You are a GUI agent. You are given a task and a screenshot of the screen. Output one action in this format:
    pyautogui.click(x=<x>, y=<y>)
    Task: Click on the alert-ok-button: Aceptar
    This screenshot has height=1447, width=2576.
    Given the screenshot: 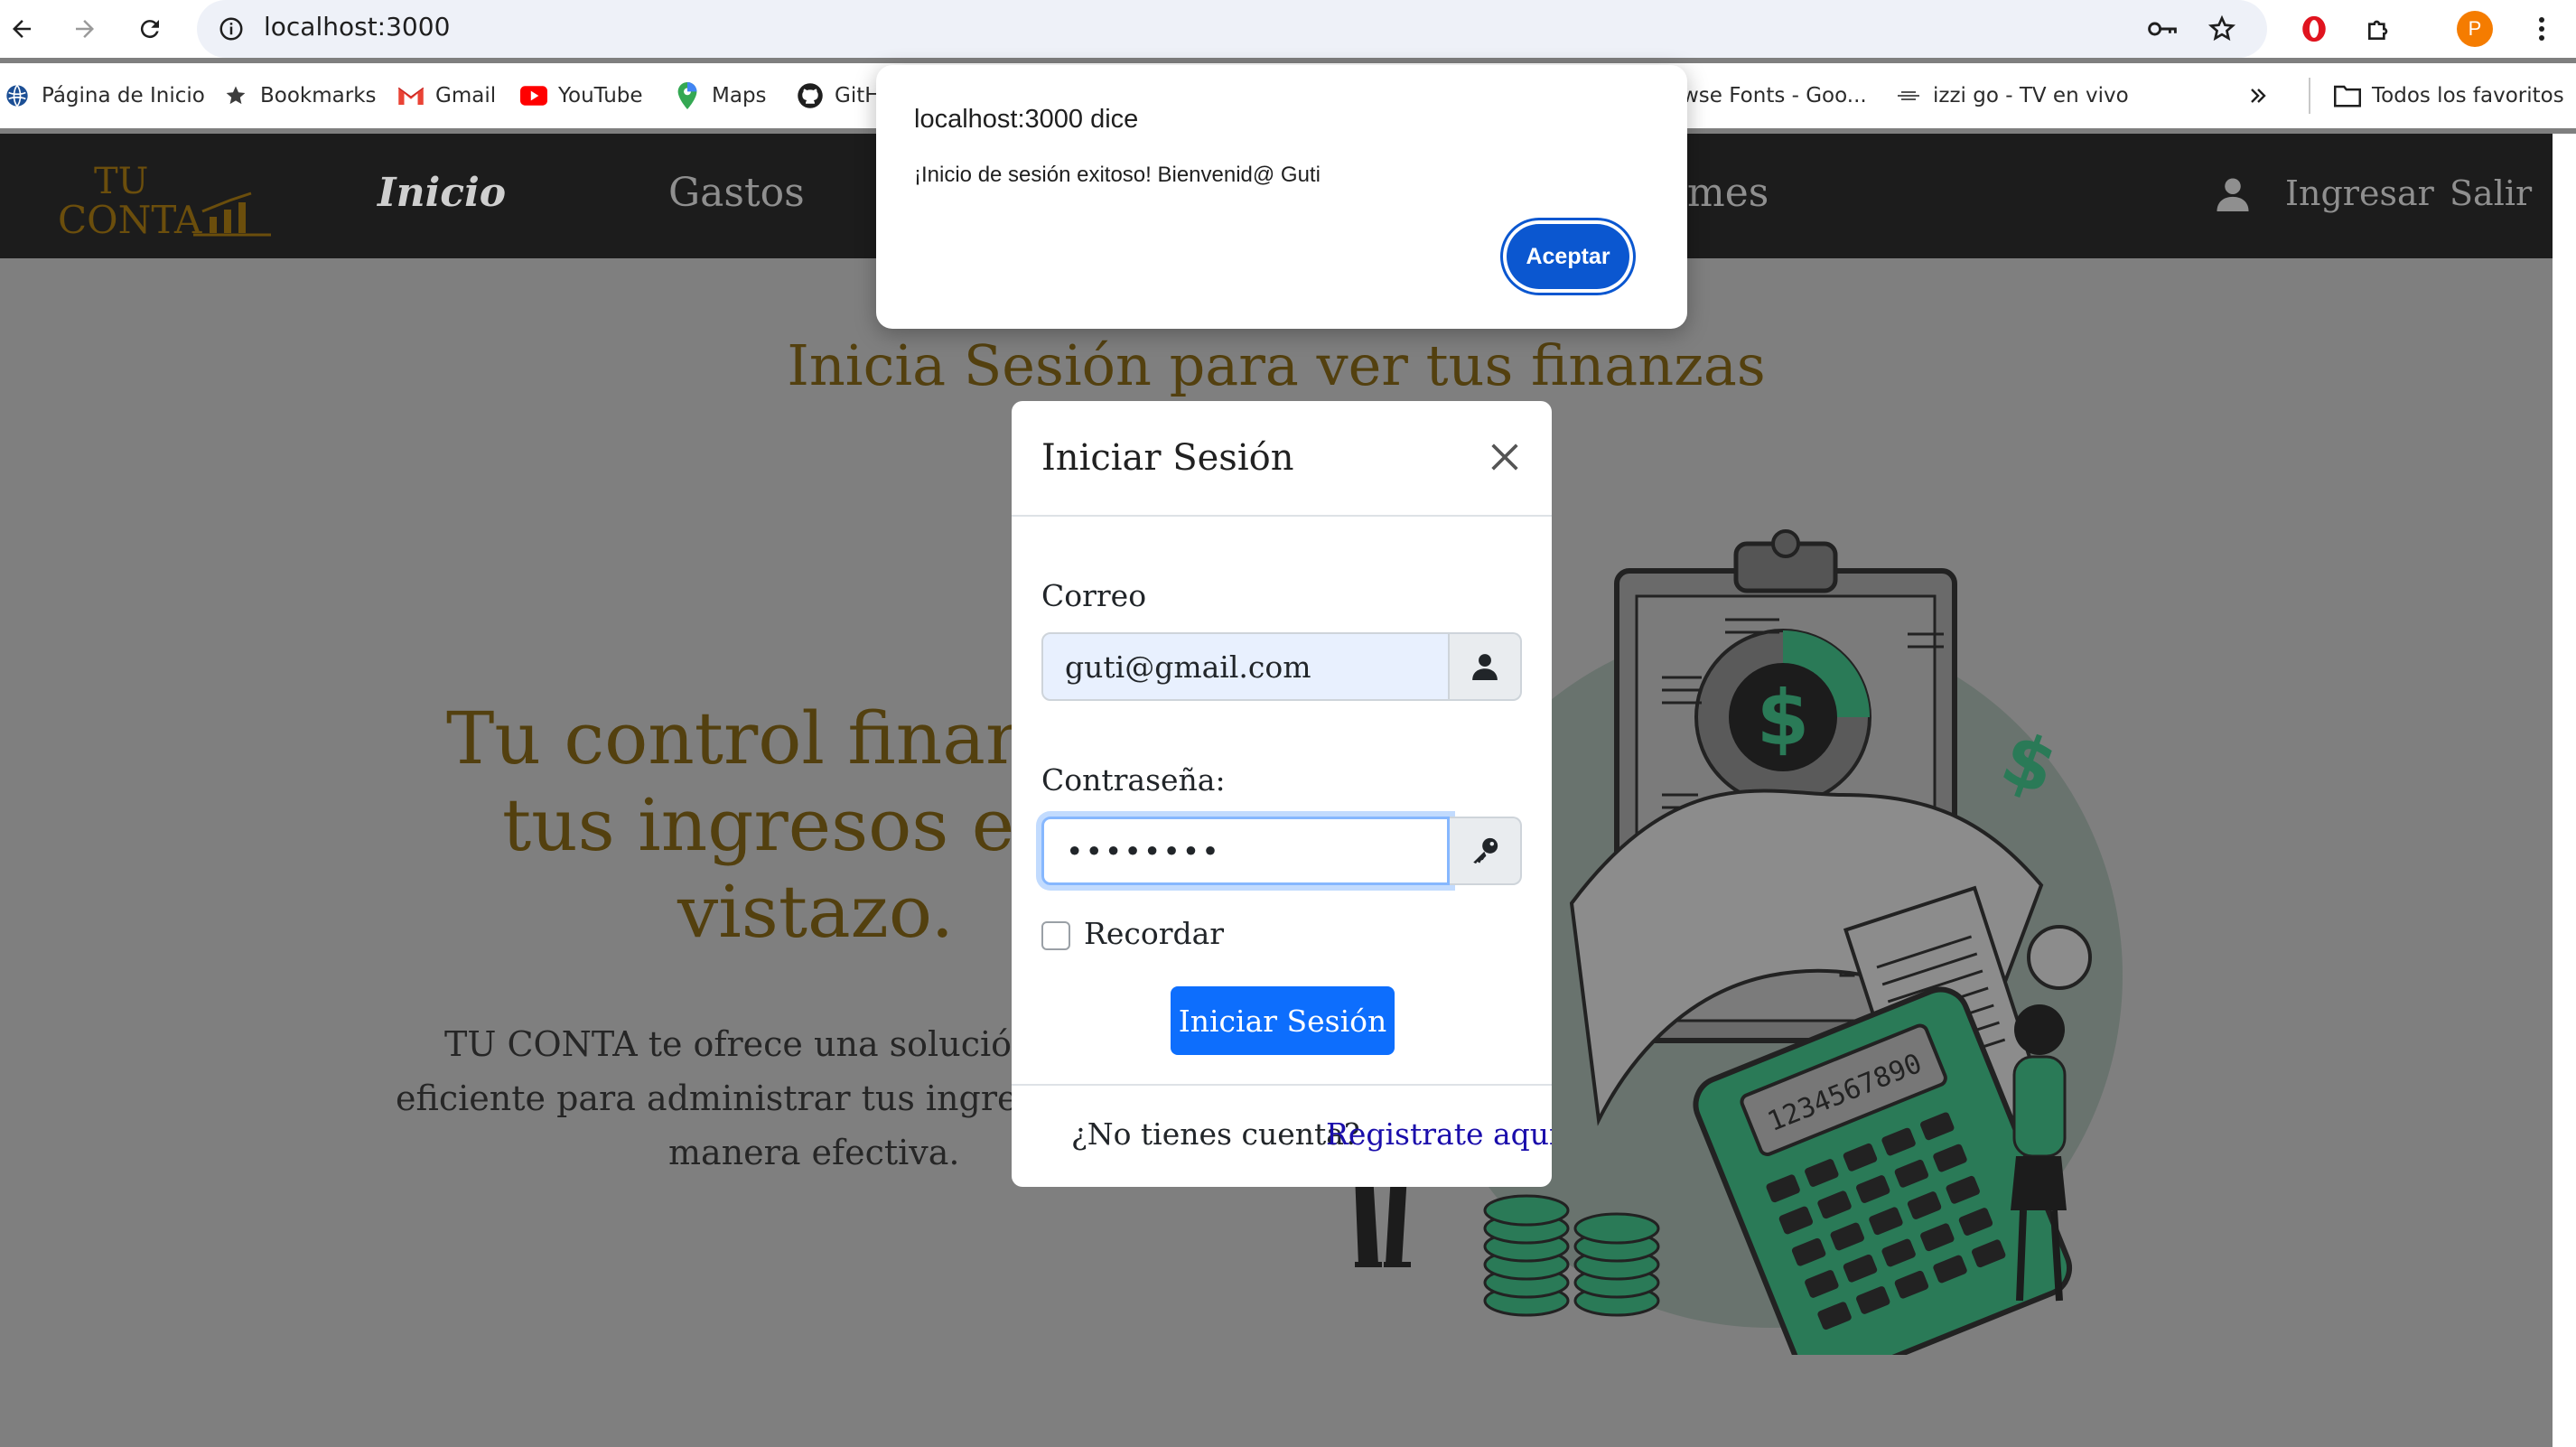 What is the action you would take?
    pyautogui.click(x=1568, y=256)
    